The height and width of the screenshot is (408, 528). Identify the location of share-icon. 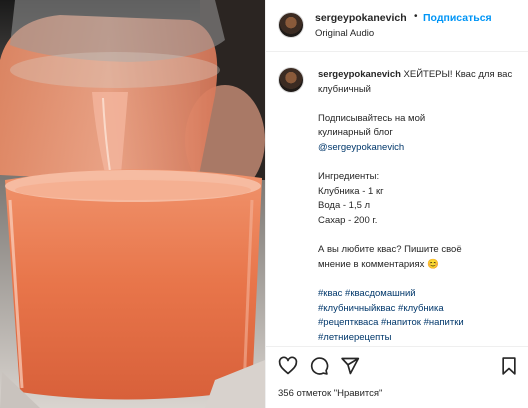
(350, 366).